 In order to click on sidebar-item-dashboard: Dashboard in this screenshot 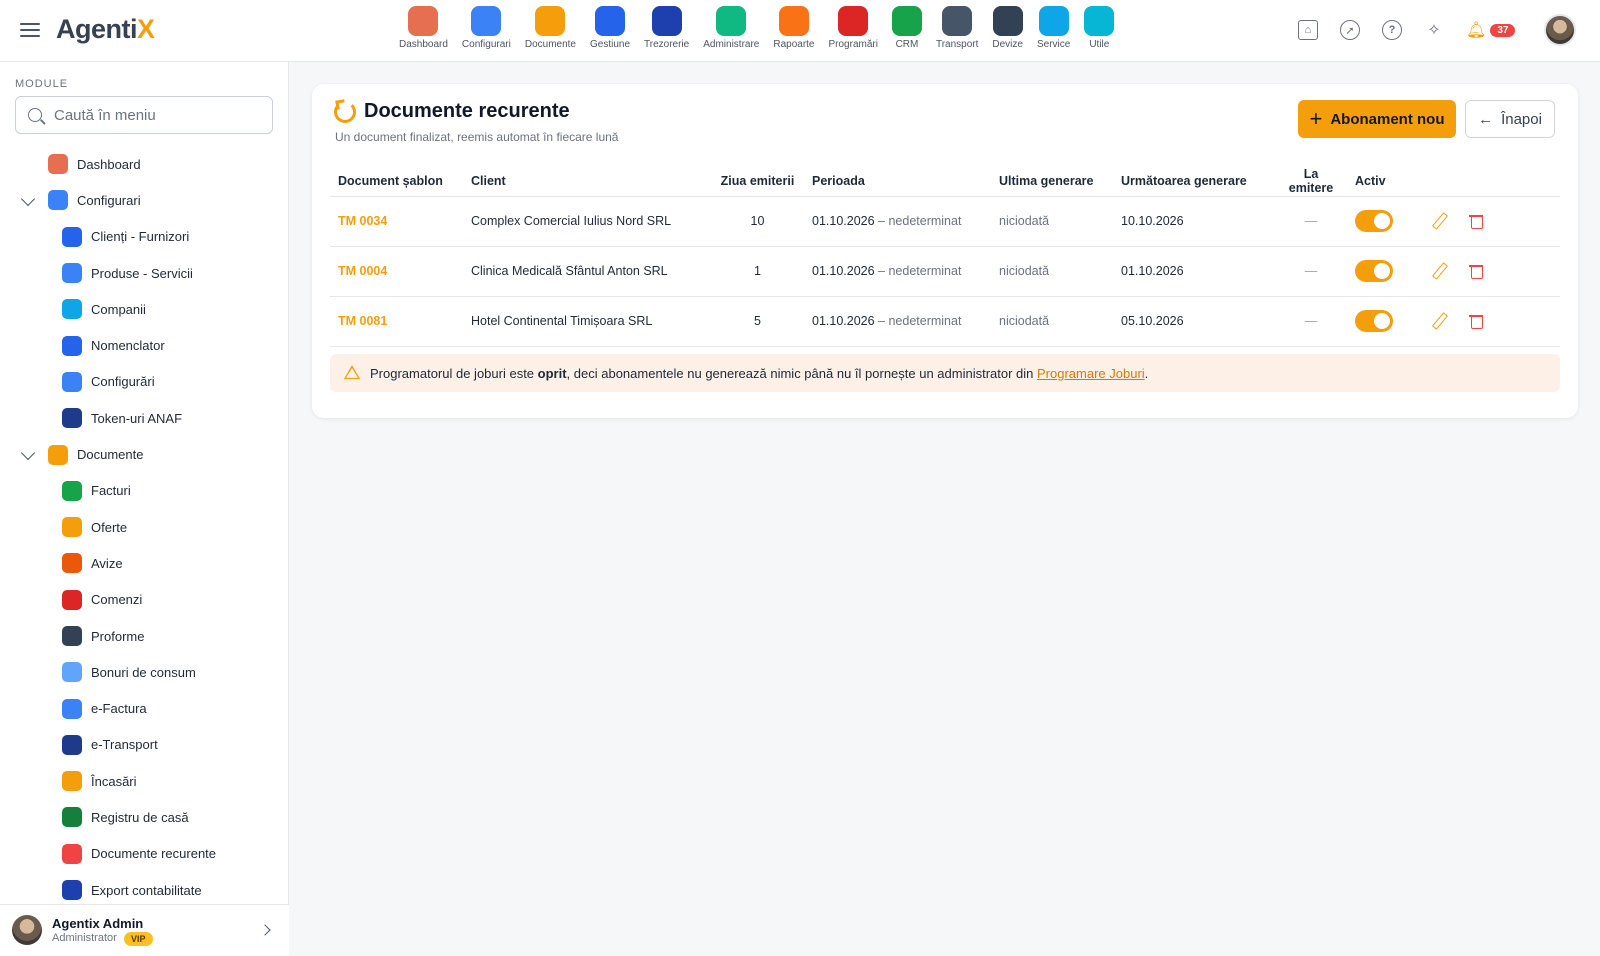, I will do `click(144, 164)`.